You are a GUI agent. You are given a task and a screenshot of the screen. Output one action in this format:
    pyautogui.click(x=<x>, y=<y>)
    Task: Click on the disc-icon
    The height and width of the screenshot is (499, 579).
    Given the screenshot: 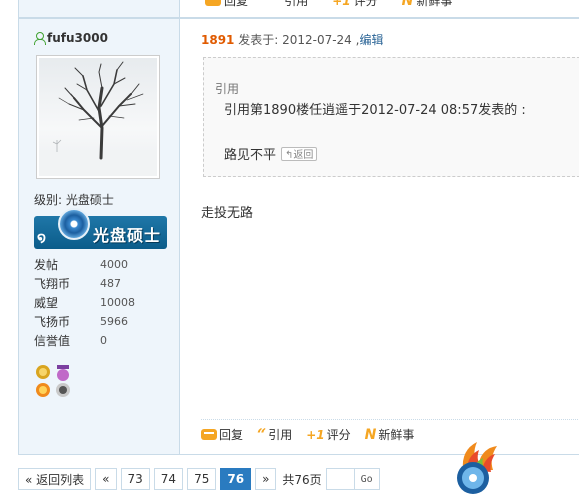 What is the action you would take?
    pyautogui.click(x=74, y=224)
    